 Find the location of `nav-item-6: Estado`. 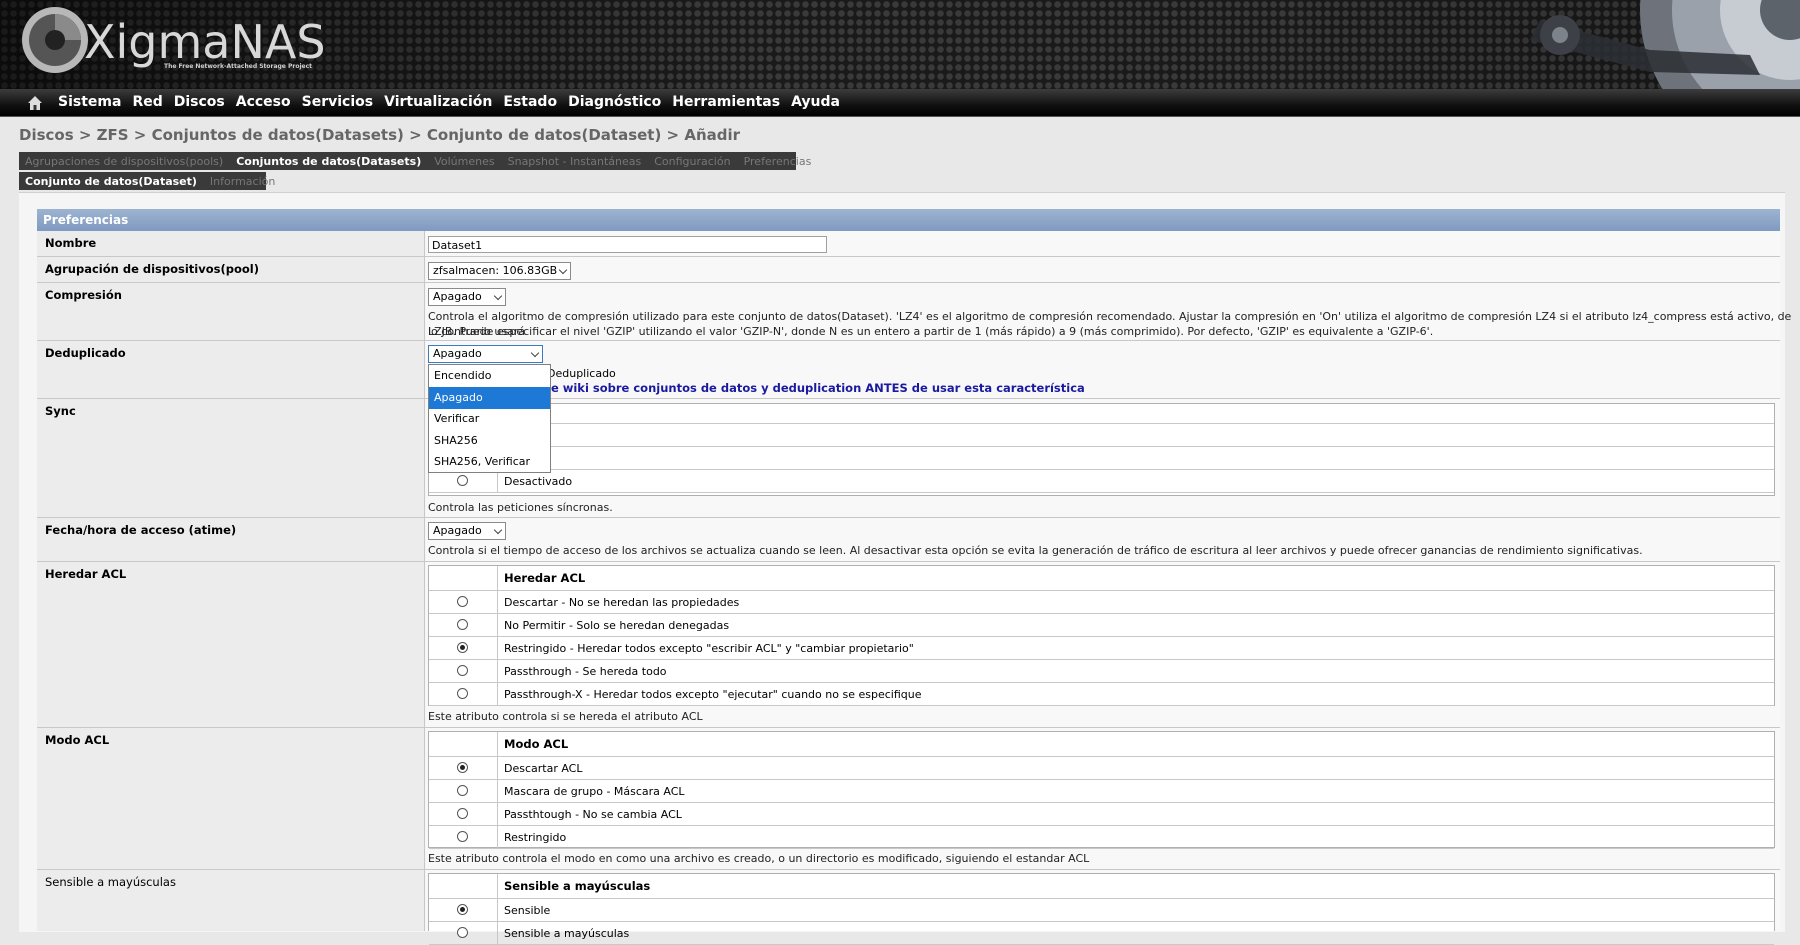

nav-item-6: Estado is located at coordinates (530, 102).